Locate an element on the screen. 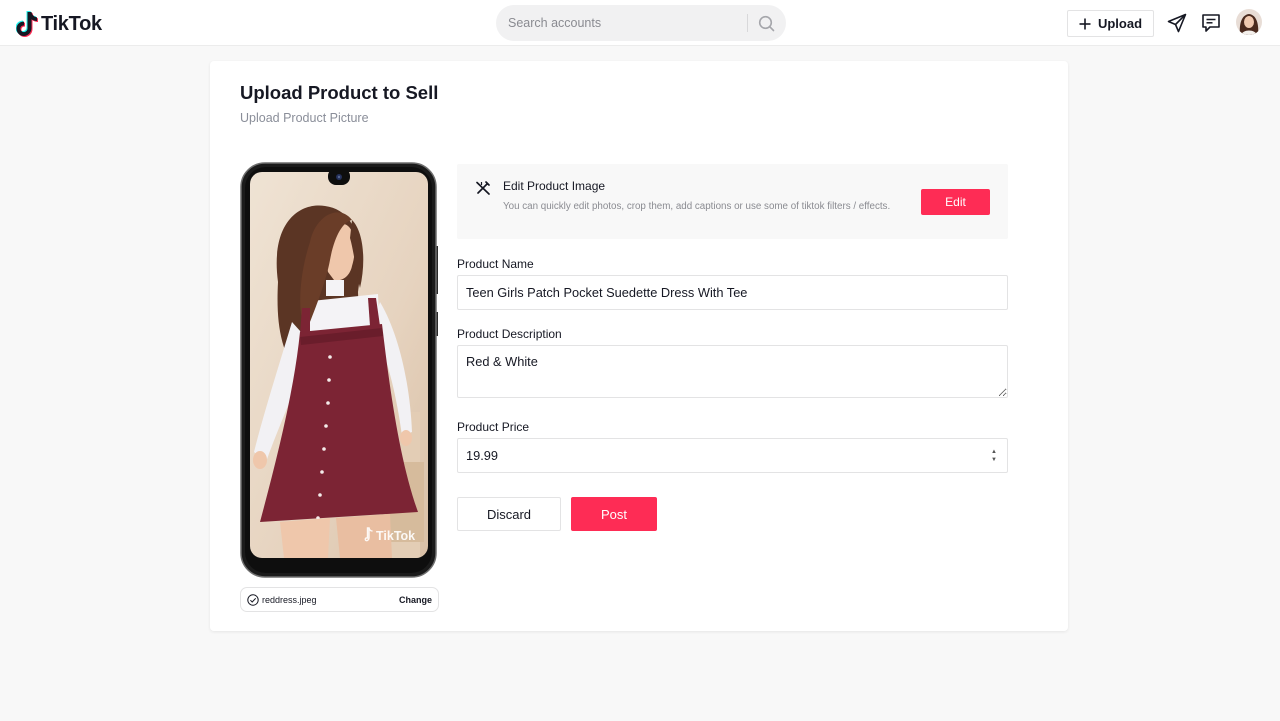 The image size is (1280, 721). discard-button: Discard is located at coordinates (509, 514).